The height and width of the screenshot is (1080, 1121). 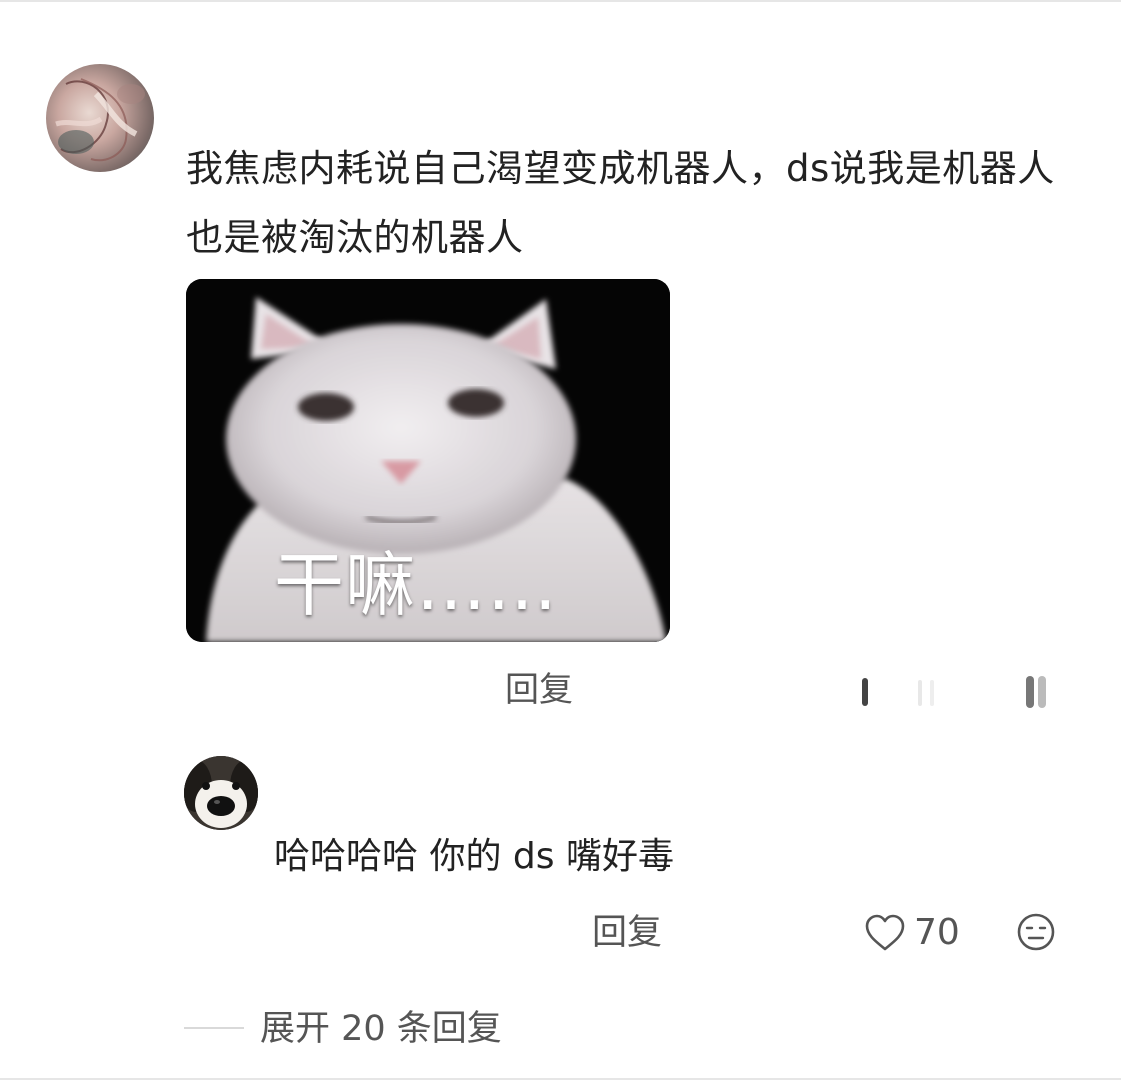 I want to click on top-divider, so click(x=560, y=1).